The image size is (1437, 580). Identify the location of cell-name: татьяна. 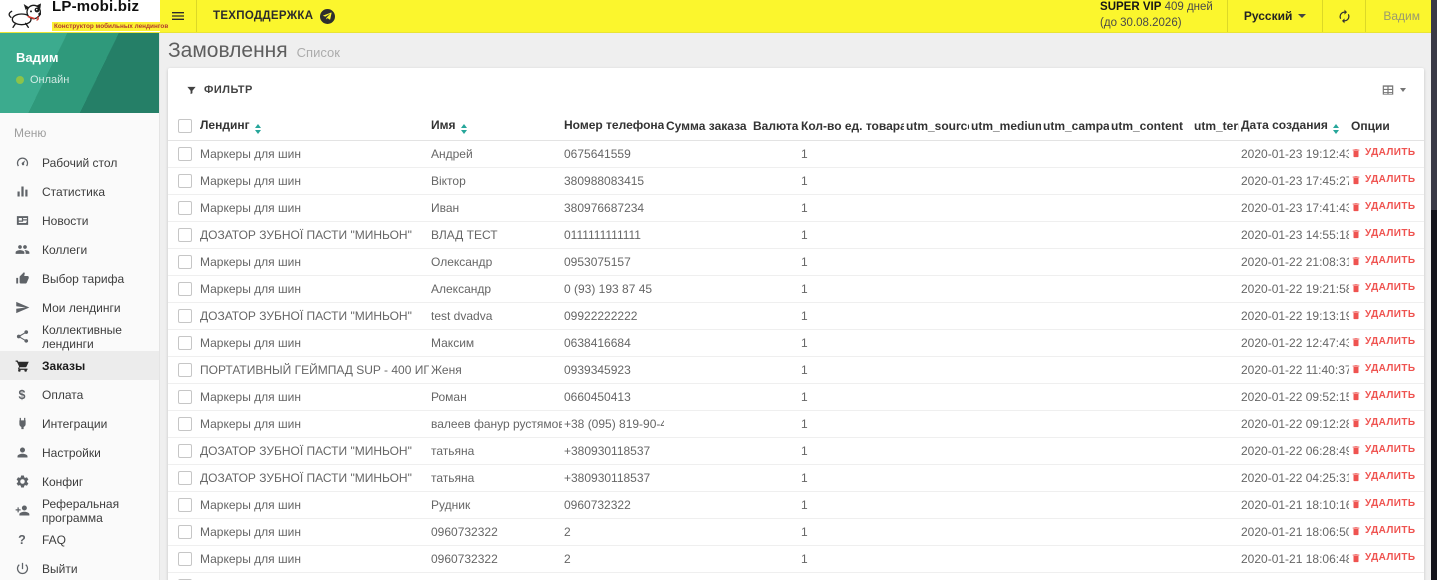
(495, 477).